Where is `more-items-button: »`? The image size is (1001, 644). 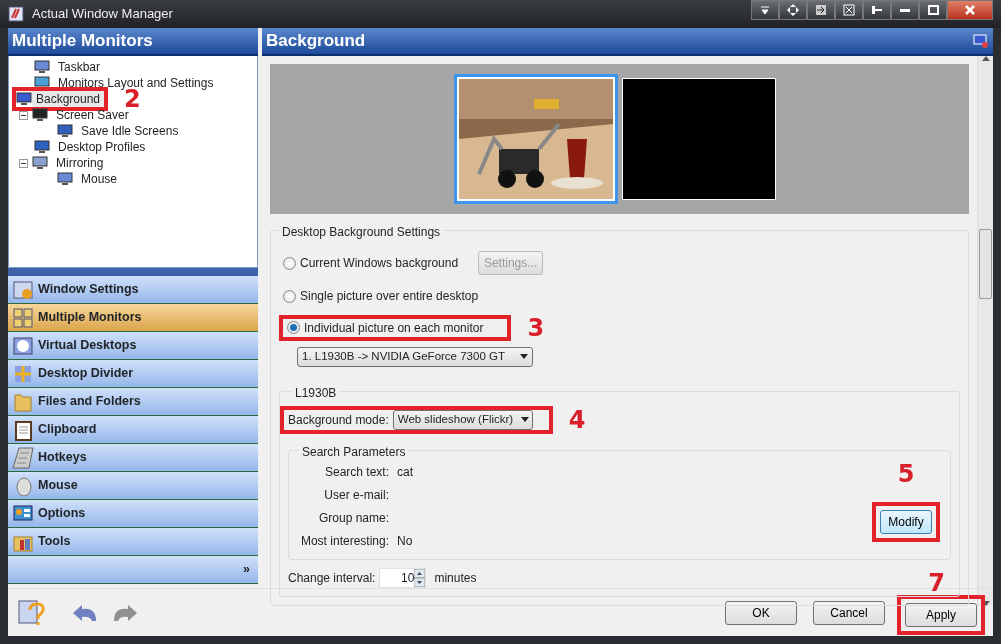
more-items-button: » is located at coordinates (246, 569).